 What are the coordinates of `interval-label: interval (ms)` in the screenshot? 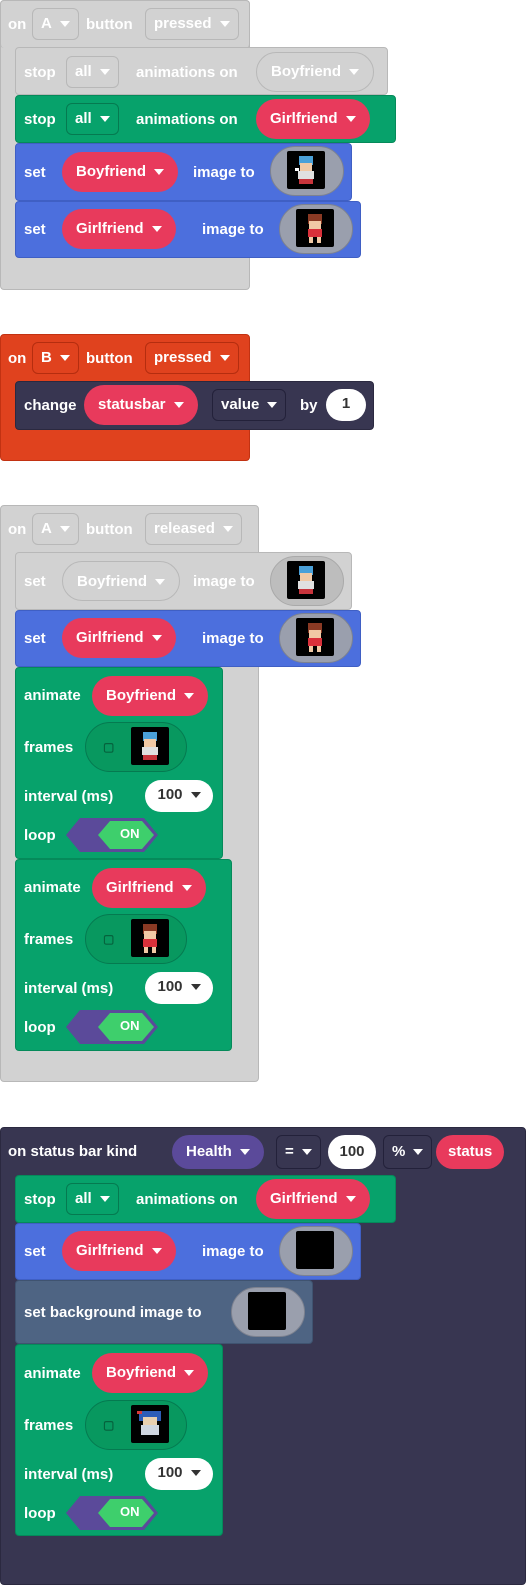 It's located at (69, 796).